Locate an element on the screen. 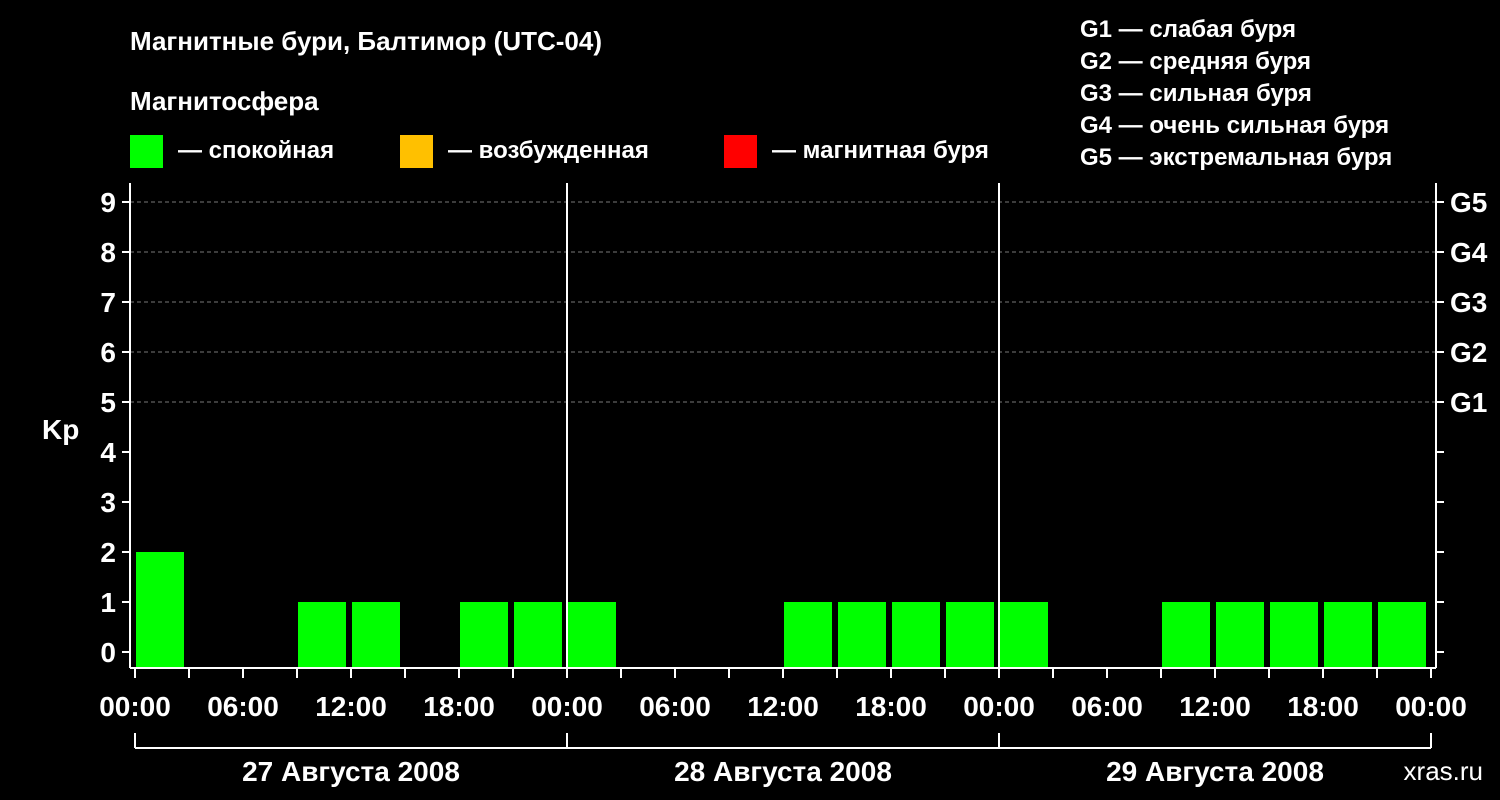 The height and width of the screenshot is (800, 1500). x-tick-label-5: 06:00 is located at coordinates (675, 706).